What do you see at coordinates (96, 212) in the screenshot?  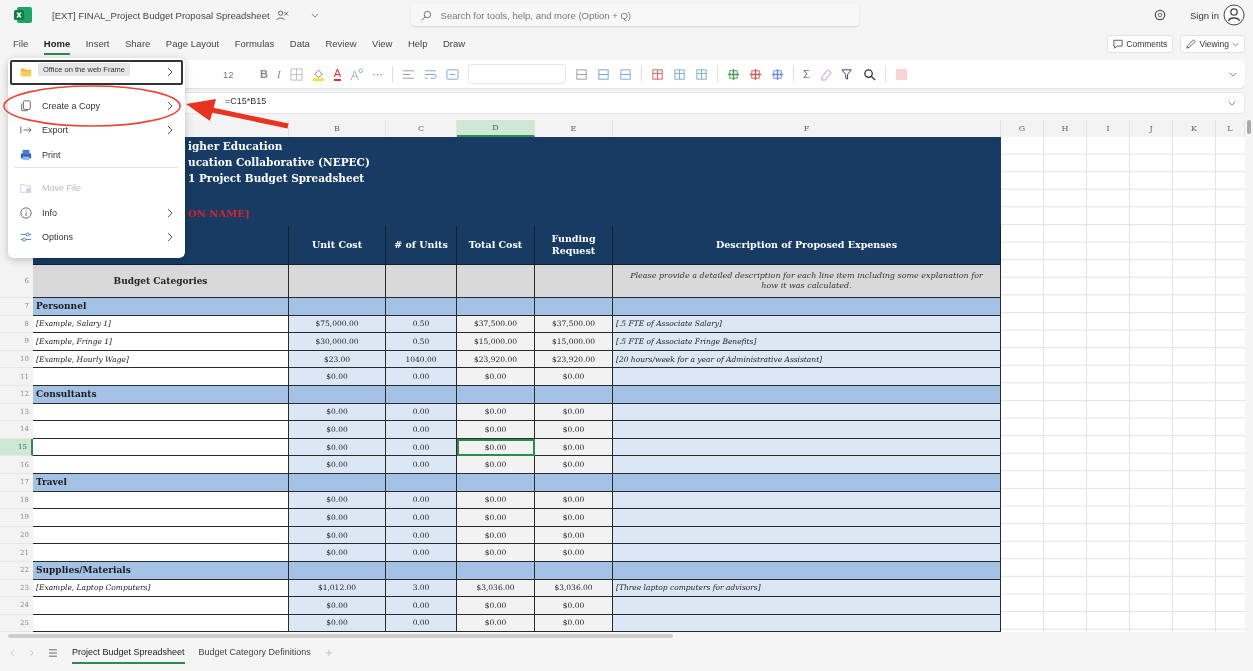 I see `menu-item: Info` at bounding box center [96, 212].